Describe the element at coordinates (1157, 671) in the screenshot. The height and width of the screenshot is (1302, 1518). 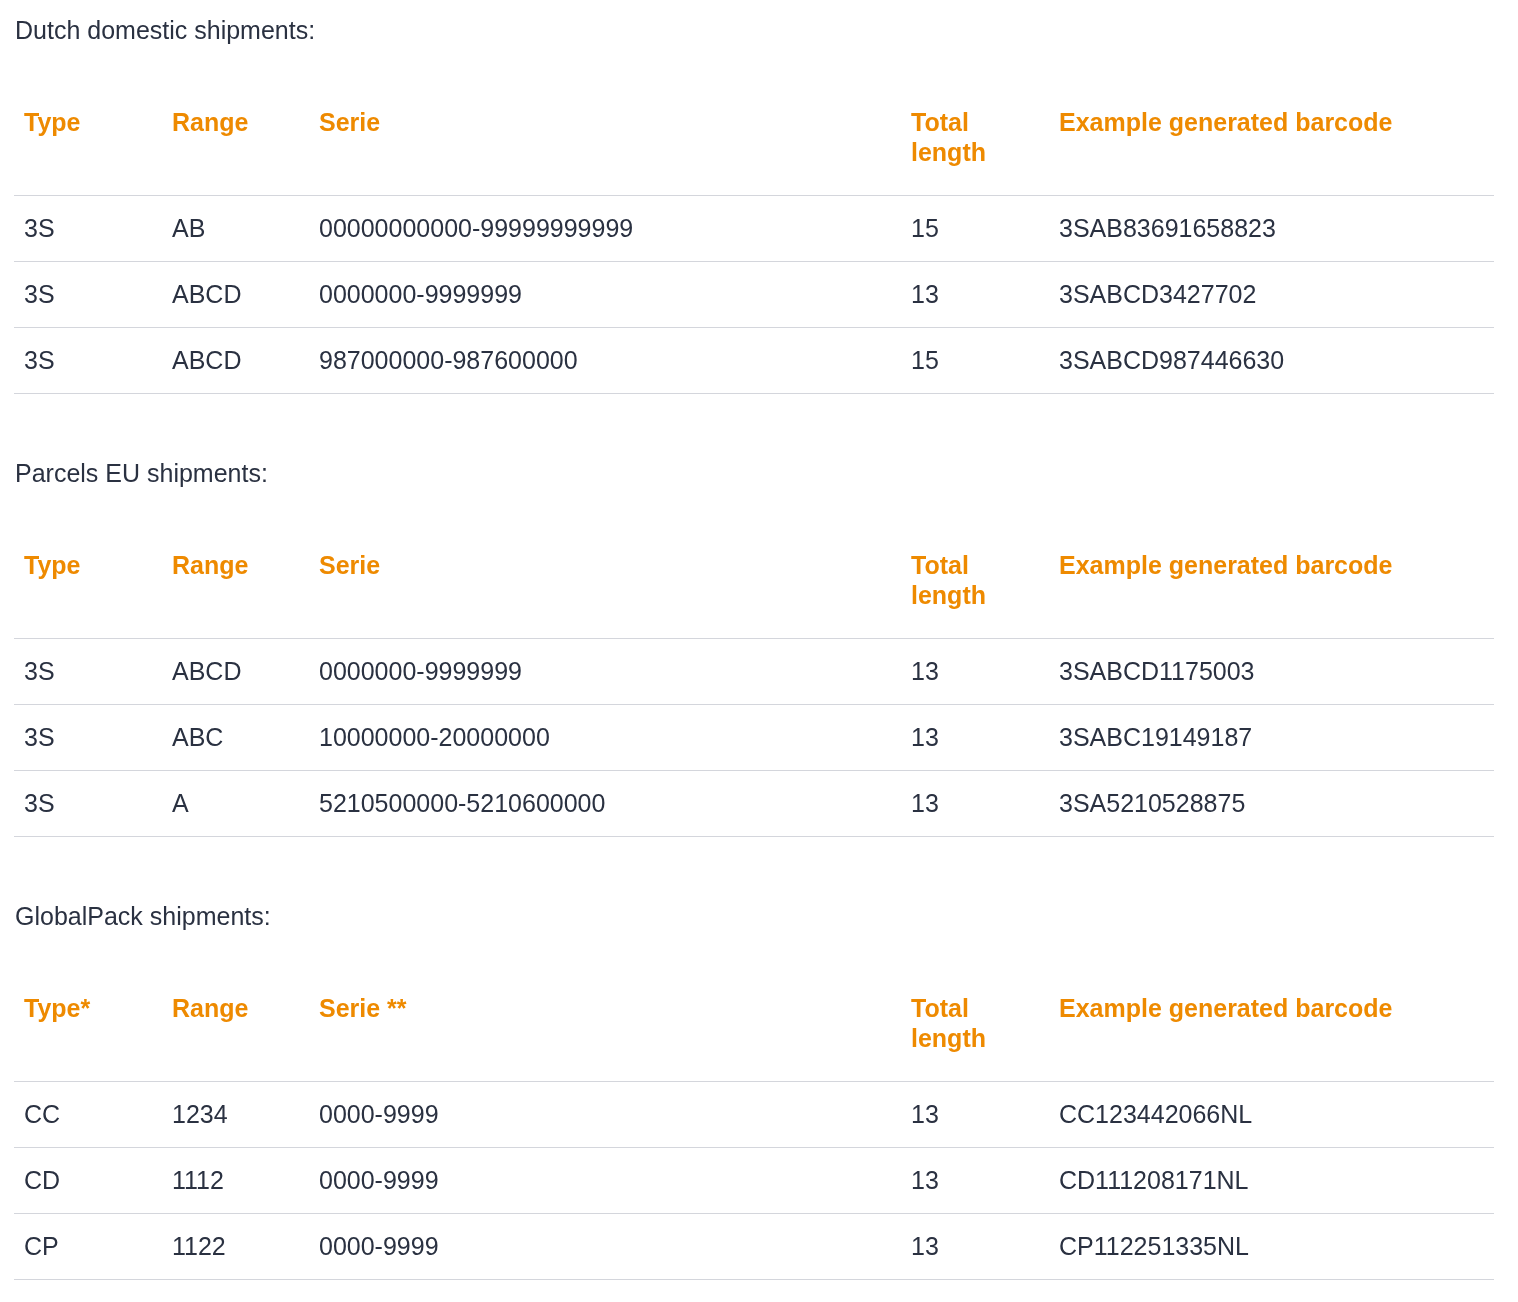
I see `table-cell: 3SABCD1175003` at that location.